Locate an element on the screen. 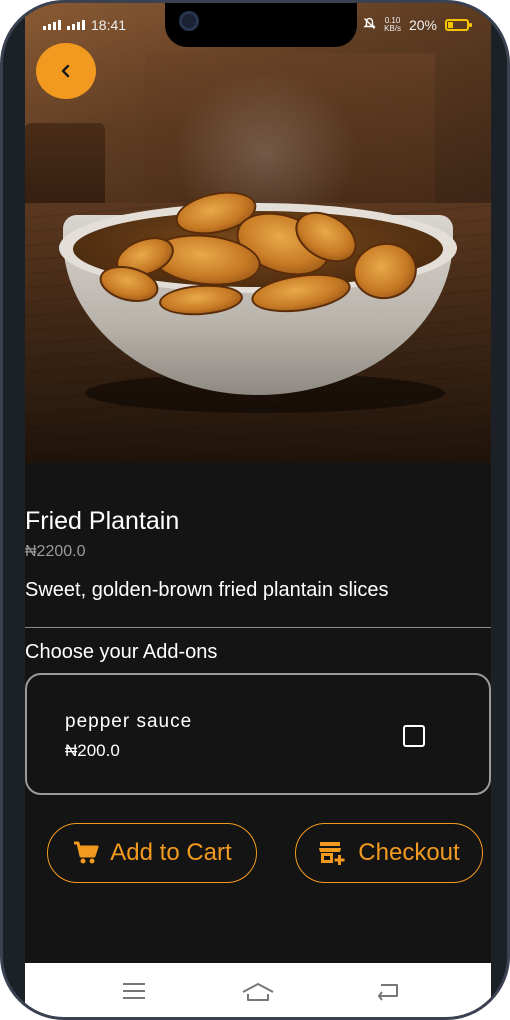 The image size is (510, 1020). product-title: Fried Plantain is located at coordinates (102, 521).